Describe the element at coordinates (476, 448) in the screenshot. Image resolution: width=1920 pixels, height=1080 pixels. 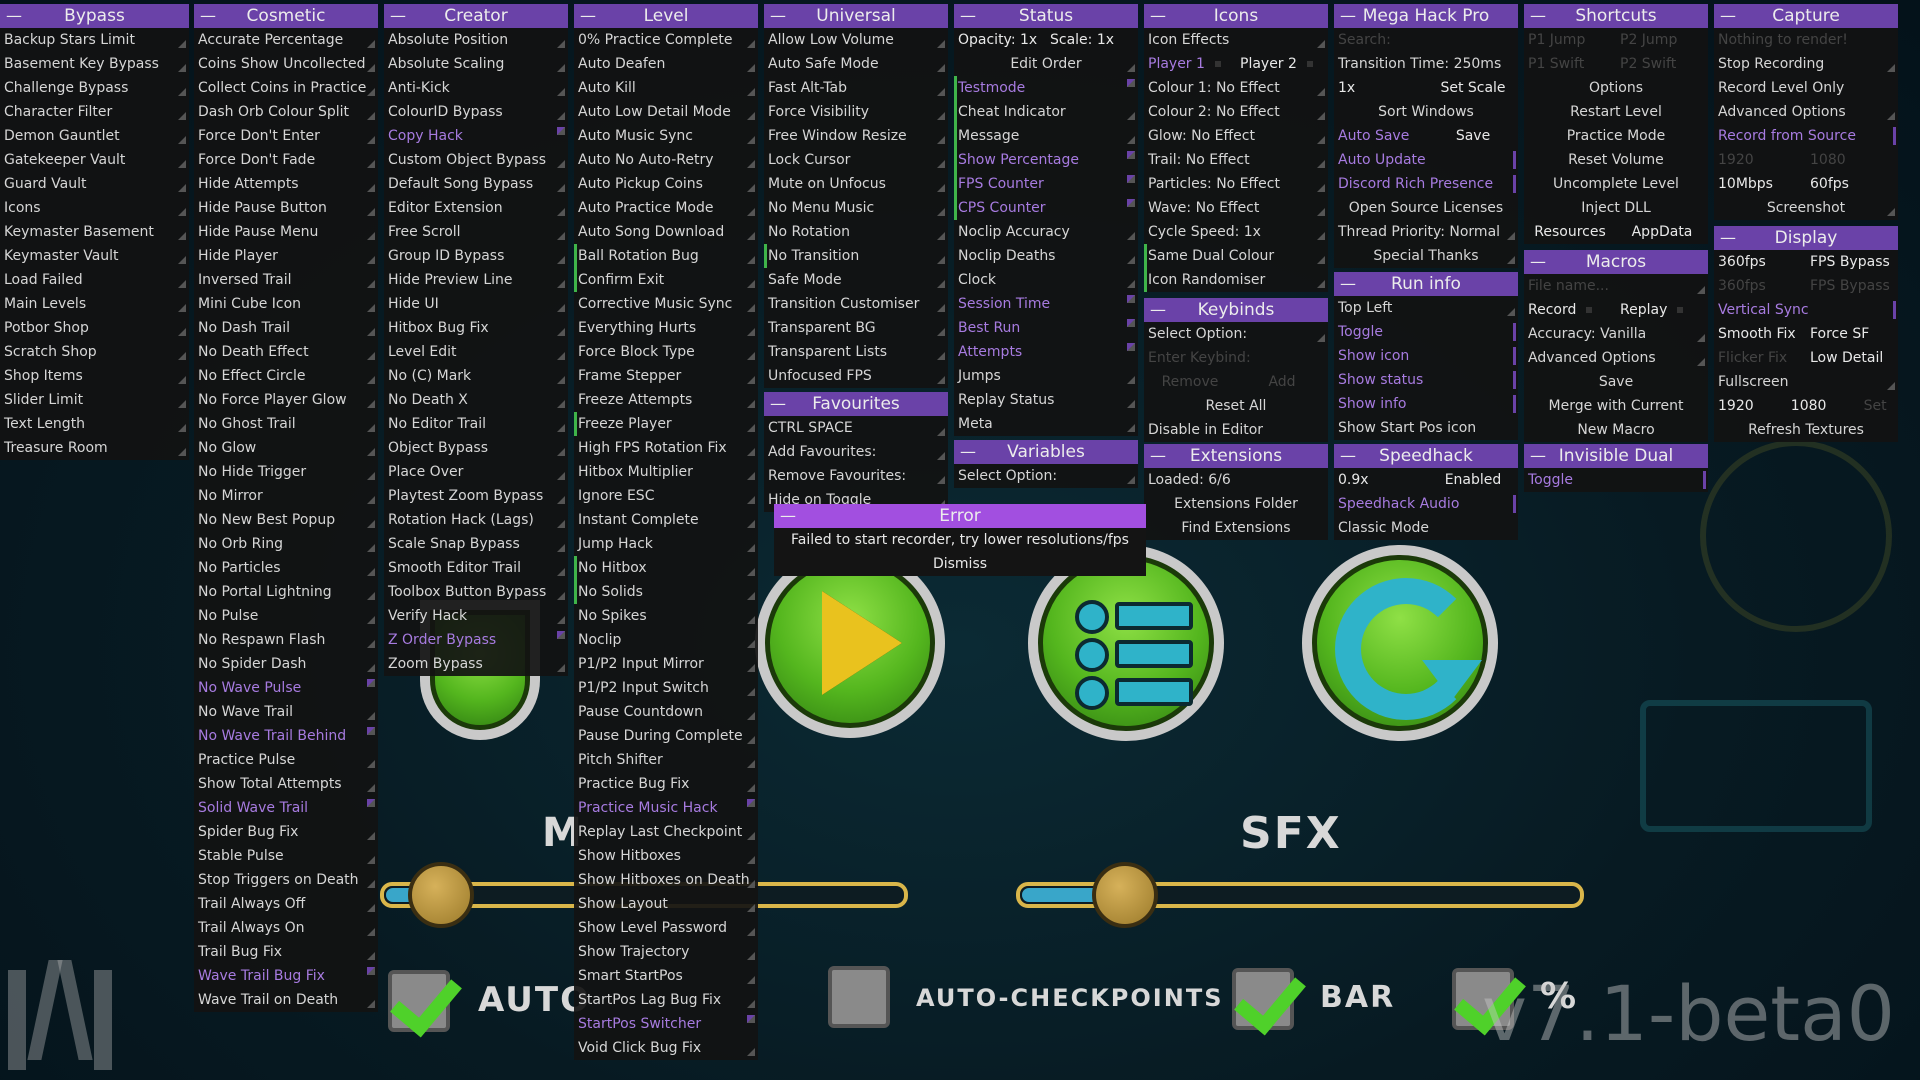
I see `creator-item: Object Bypass` at that location.